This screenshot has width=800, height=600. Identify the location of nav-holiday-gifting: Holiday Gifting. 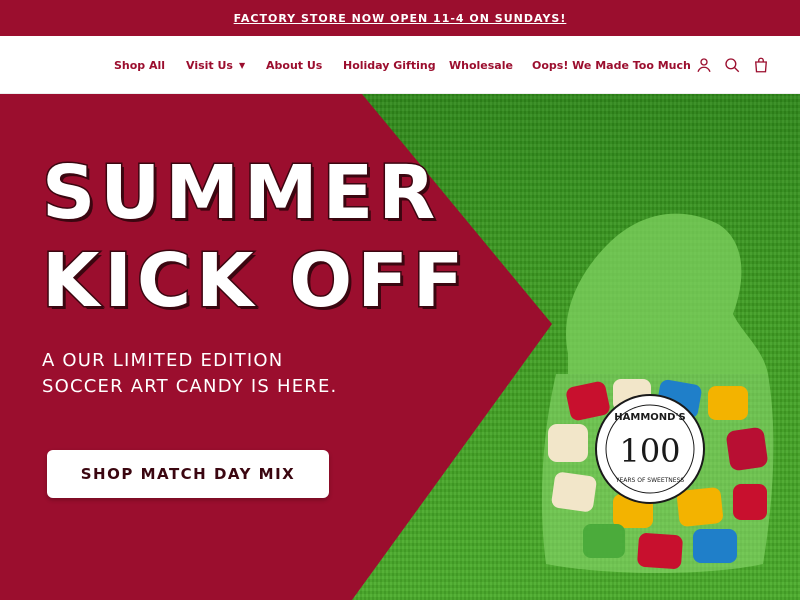
(389, 65).